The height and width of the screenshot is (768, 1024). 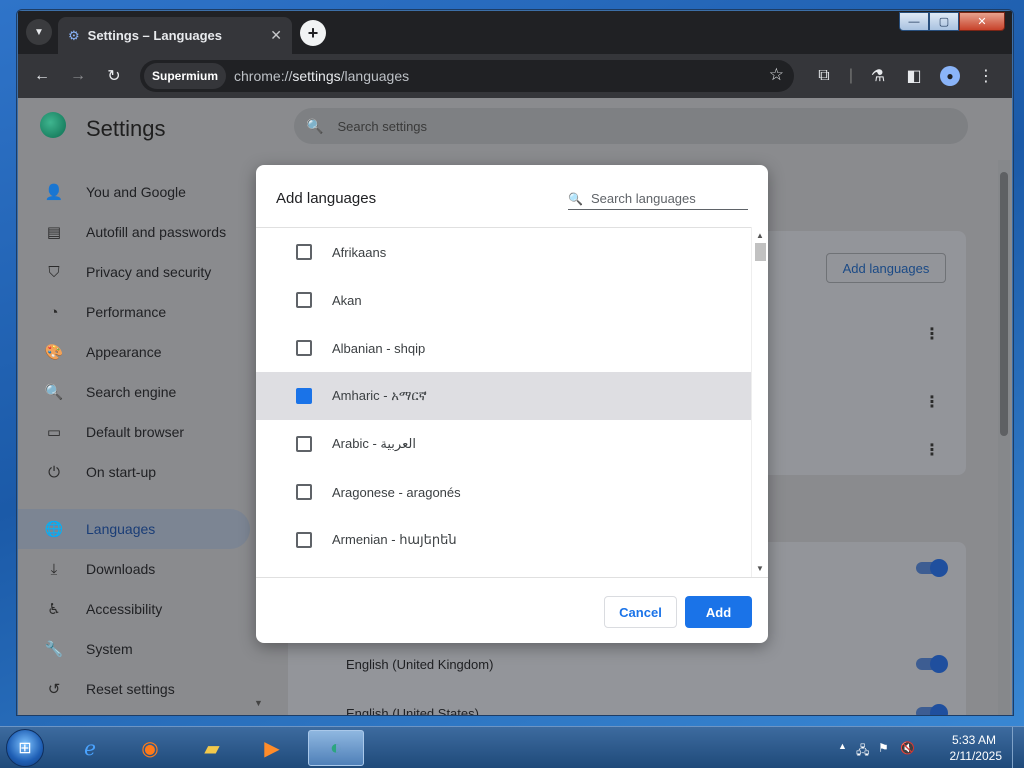 I want to click on scroll-down-icon: ▼, so click(x=760, y=568).